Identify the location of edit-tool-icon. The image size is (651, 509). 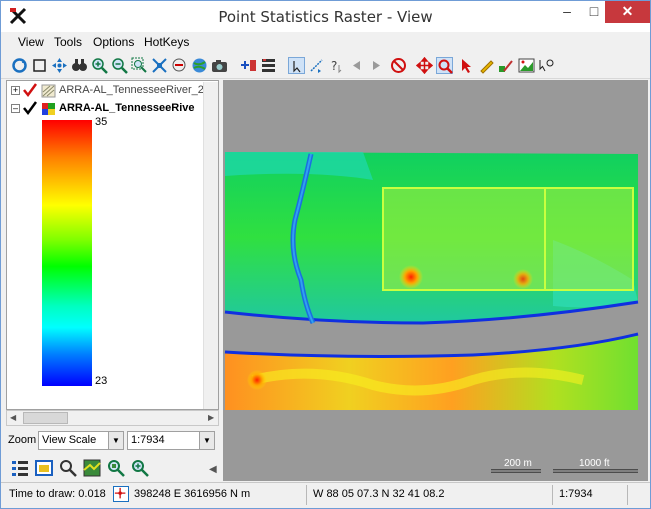
(506, 65).